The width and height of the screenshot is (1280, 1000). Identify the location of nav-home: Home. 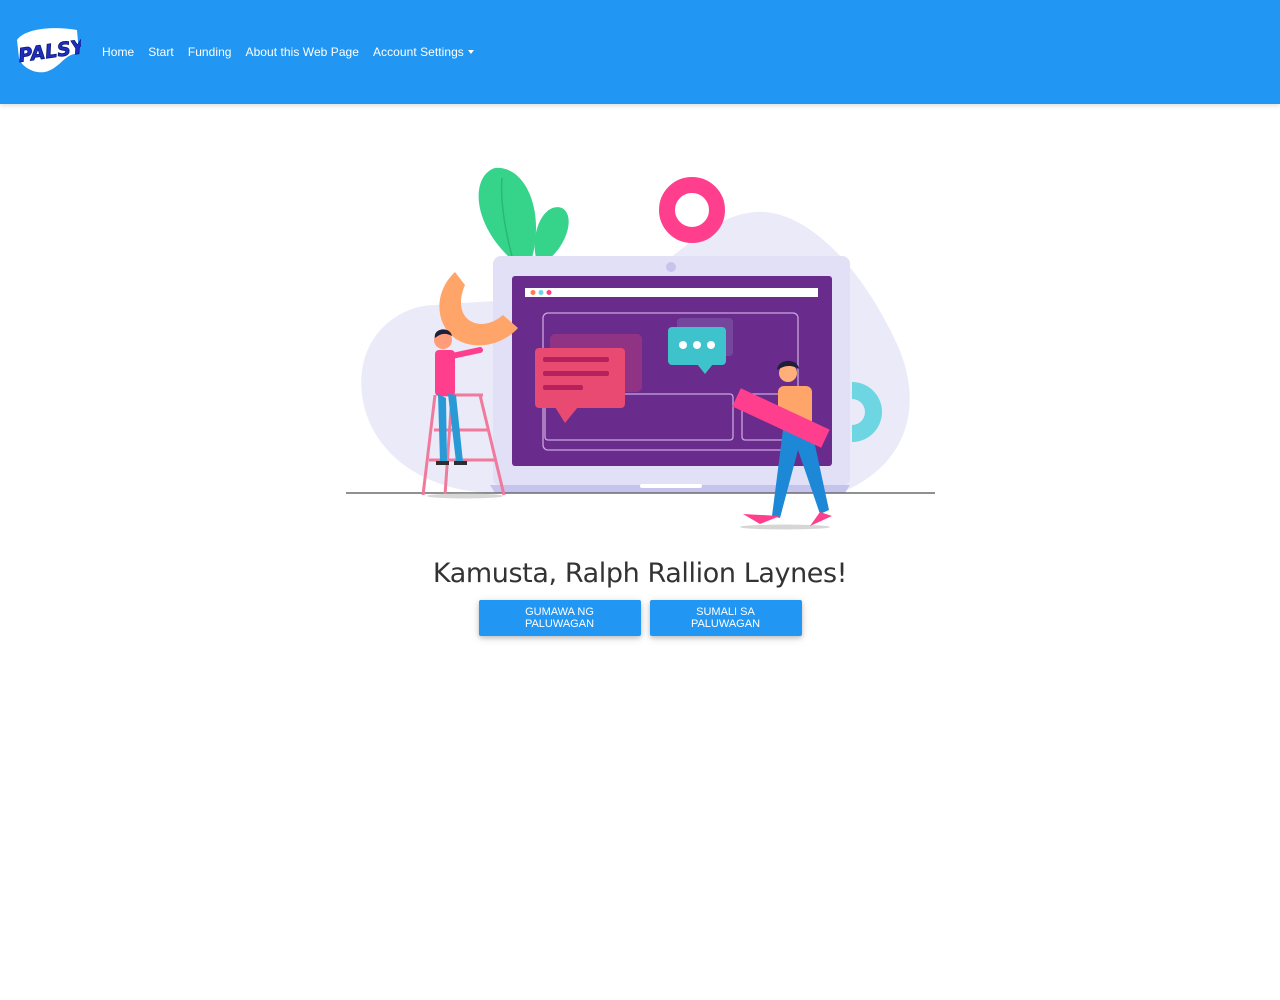
(118, 52).